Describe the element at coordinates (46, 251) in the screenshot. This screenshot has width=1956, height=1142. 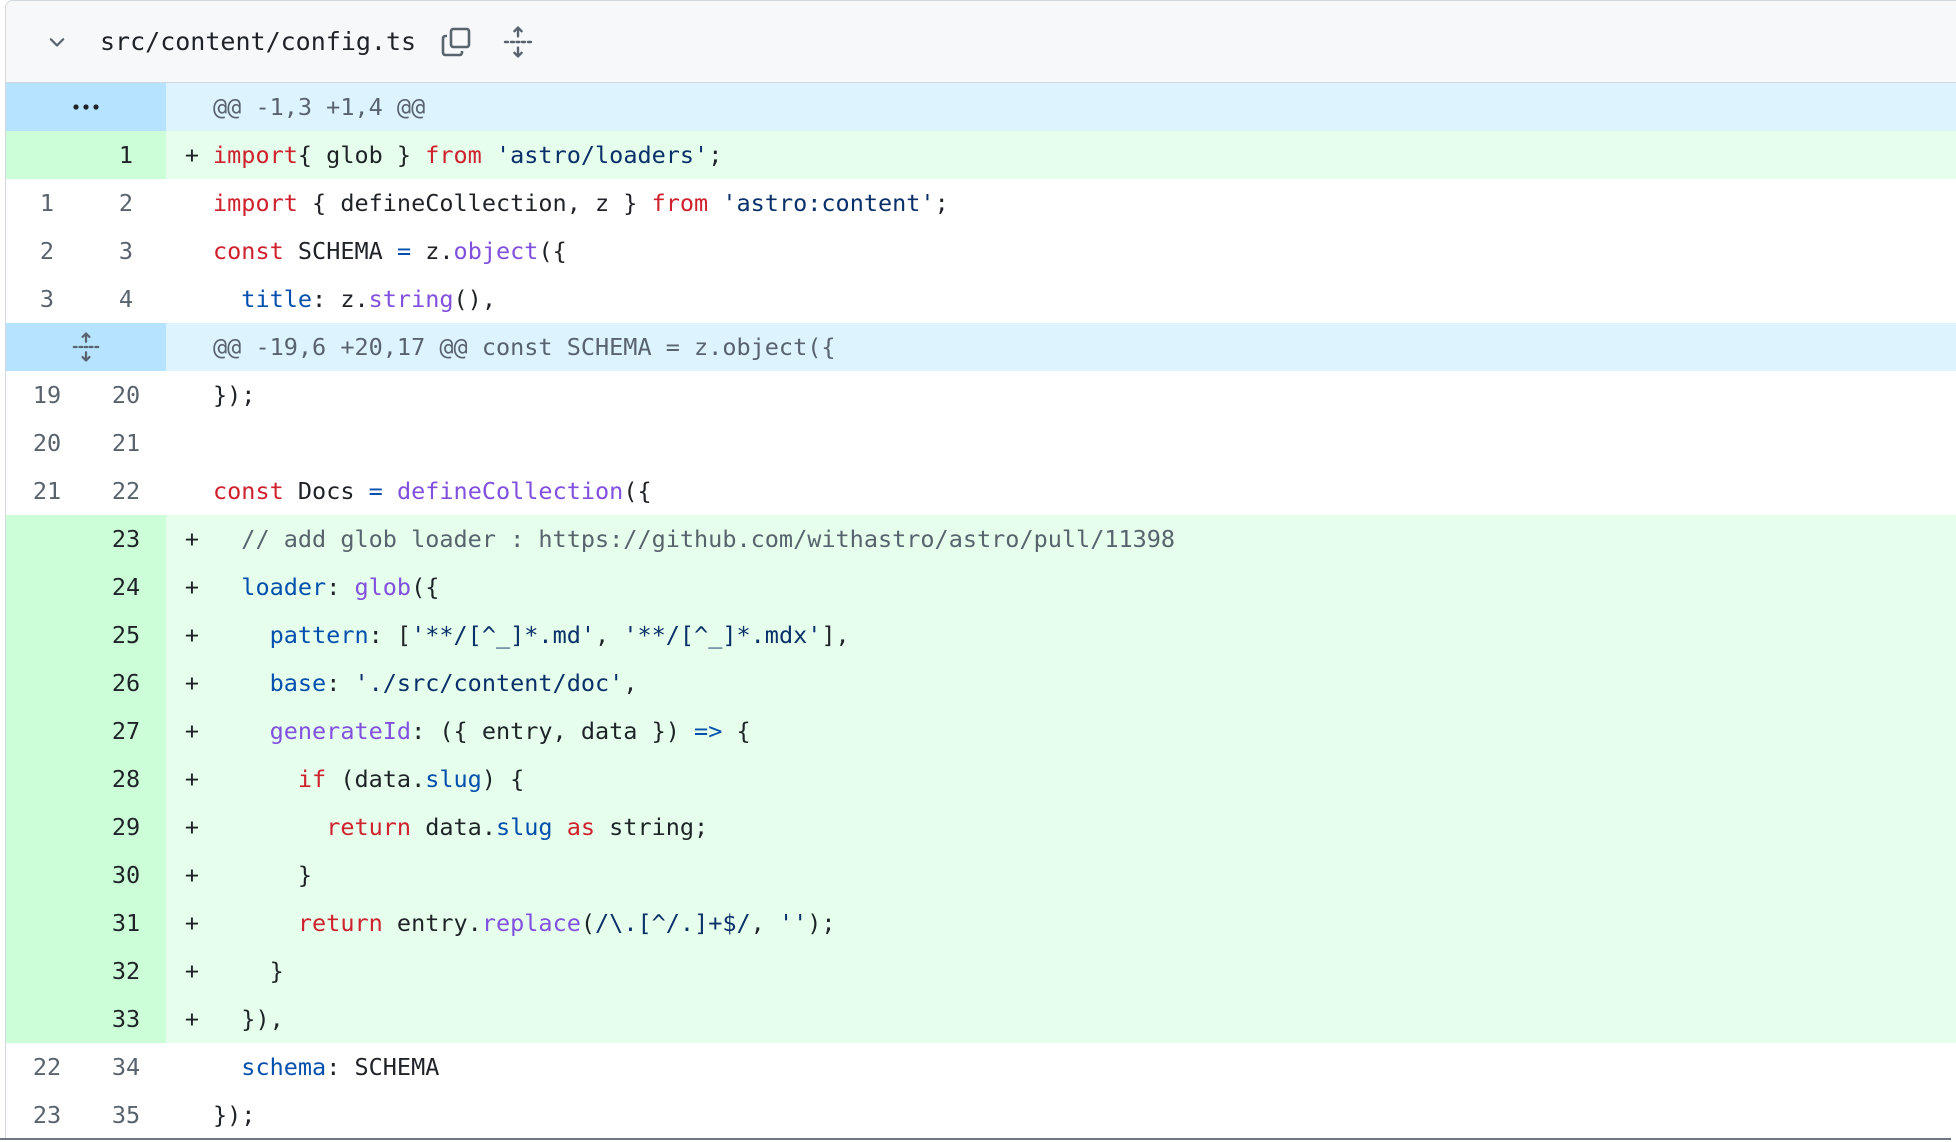
I see `old-line-number: 2` at that location.